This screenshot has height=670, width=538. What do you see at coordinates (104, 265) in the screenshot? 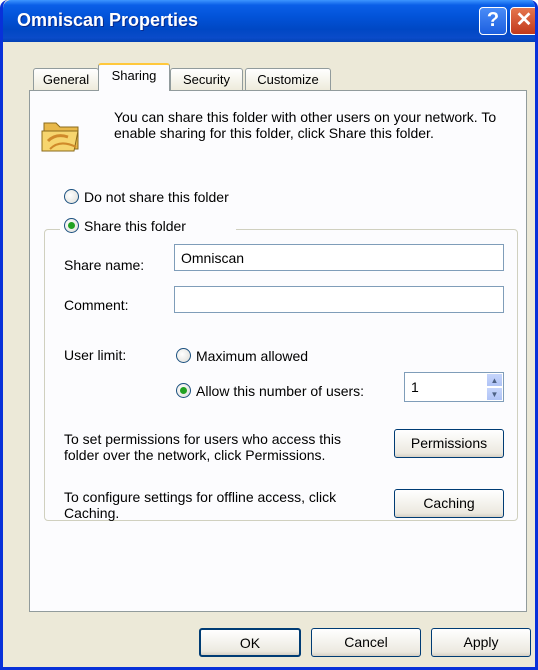
I see `share-name-label: Share name:` at bounding box center [104, 265].